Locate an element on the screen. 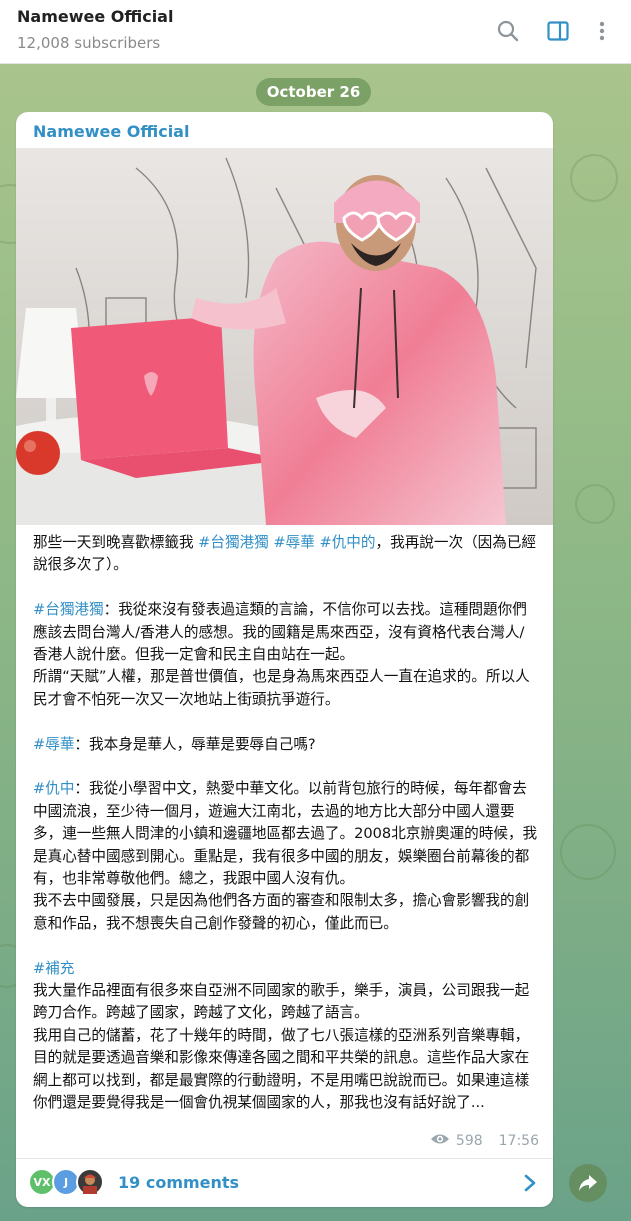 Image resolution: width=631 pixels, height=1221 pixels. date-separator: October 26 is located at coordinates (313, 92).